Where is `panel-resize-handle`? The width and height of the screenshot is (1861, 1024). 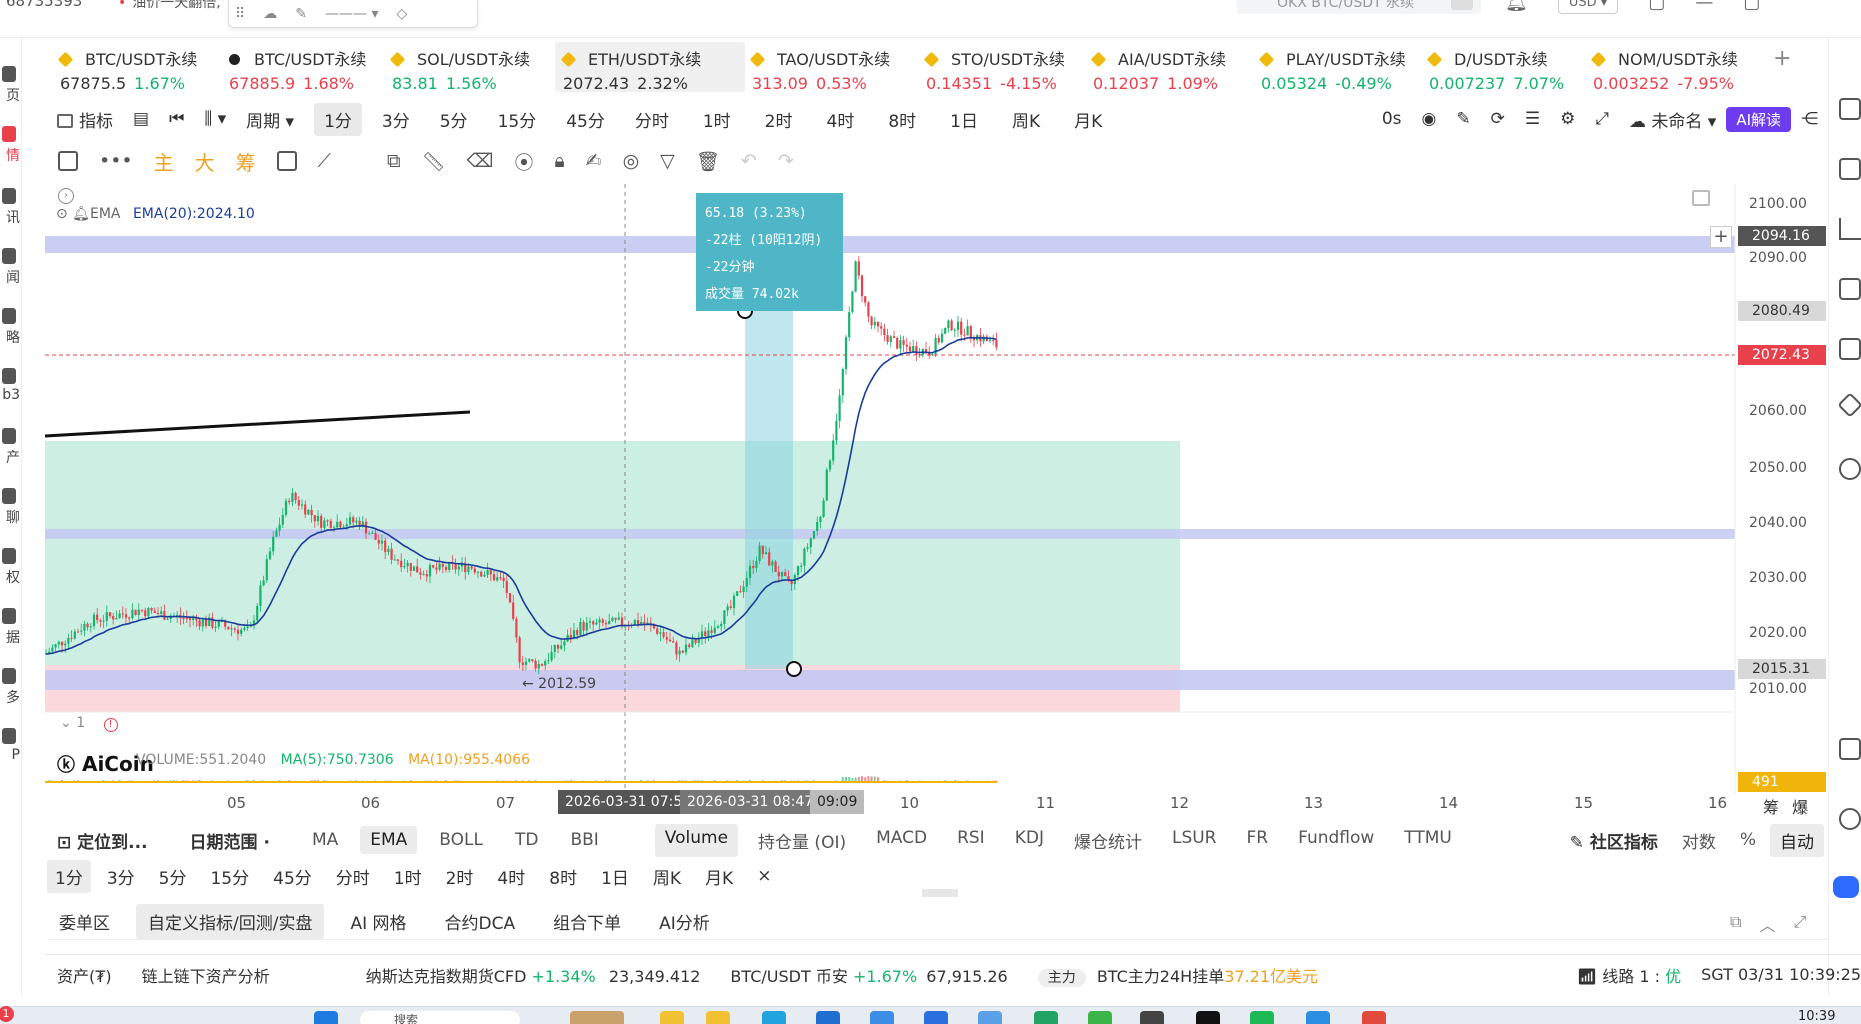
panel-resize-handle is located at coordinates (940, 893).